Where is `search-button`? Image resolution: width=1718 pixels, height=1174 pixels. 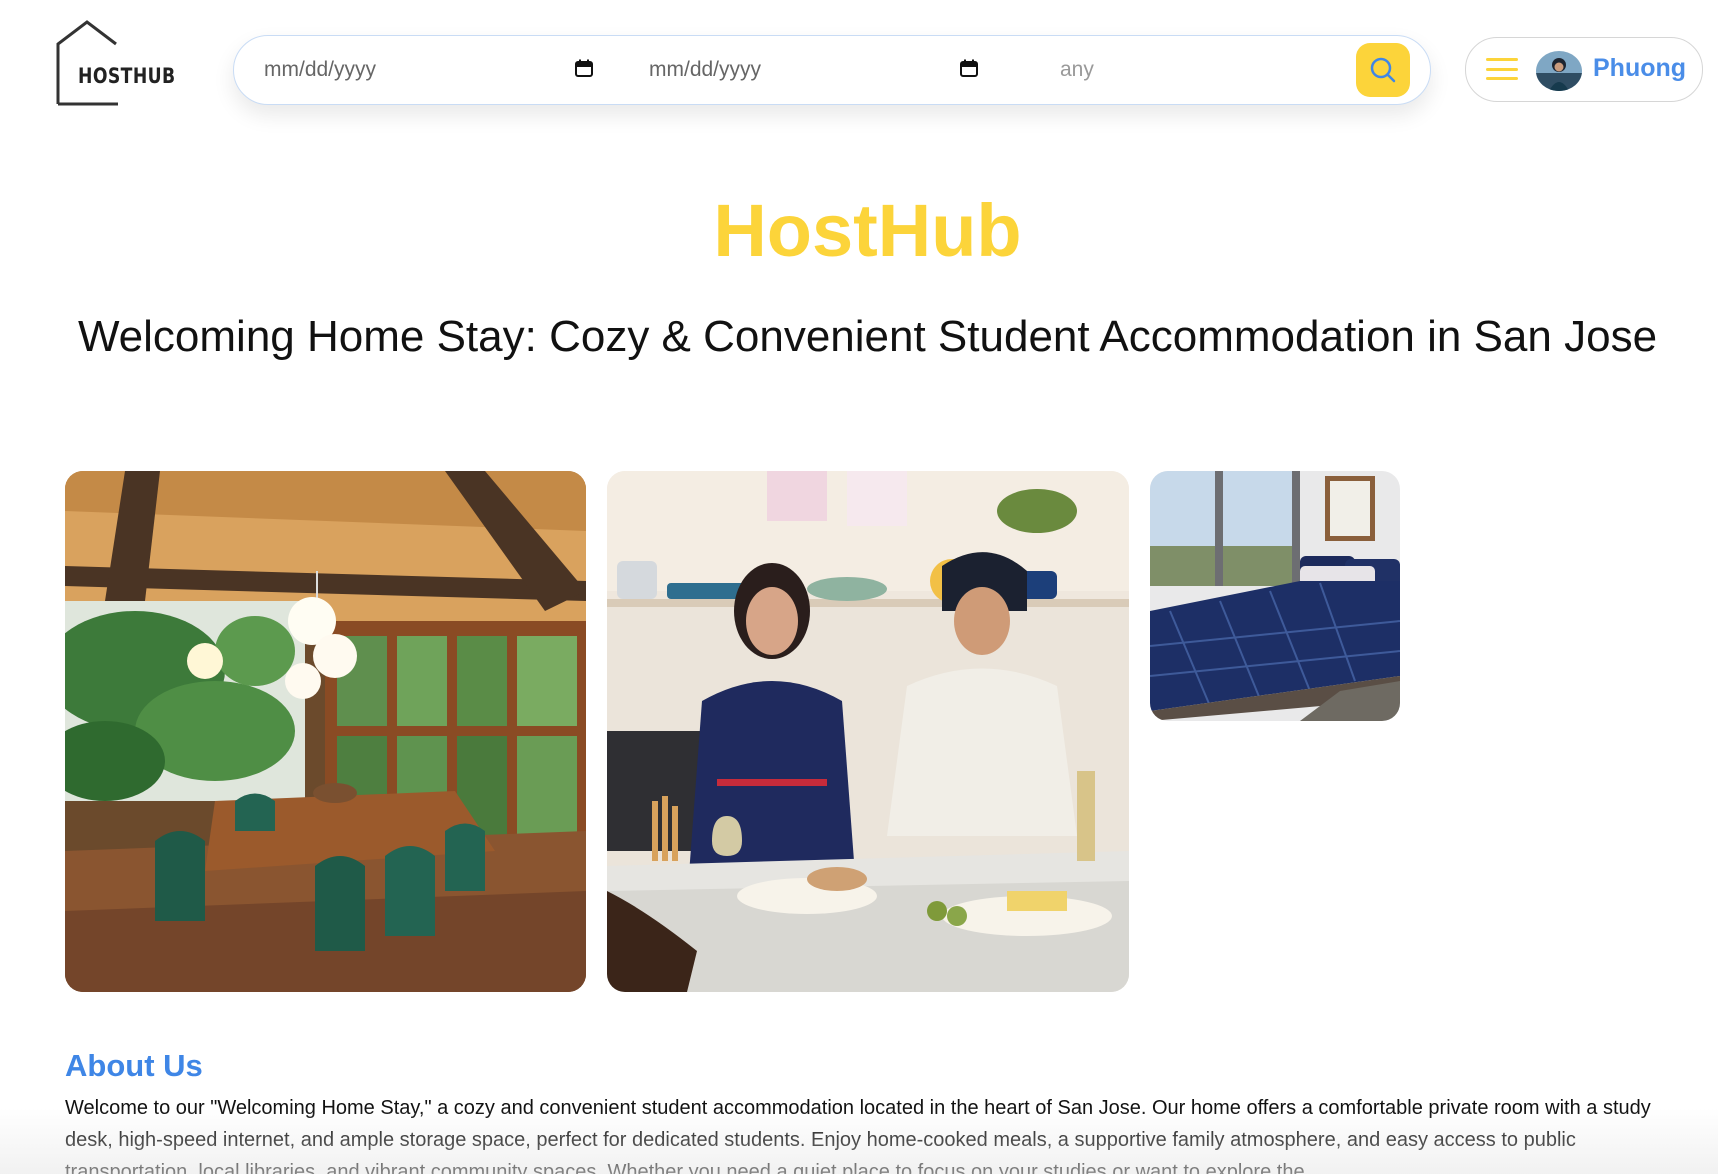 search-button is located at coordinates (1383, 70).